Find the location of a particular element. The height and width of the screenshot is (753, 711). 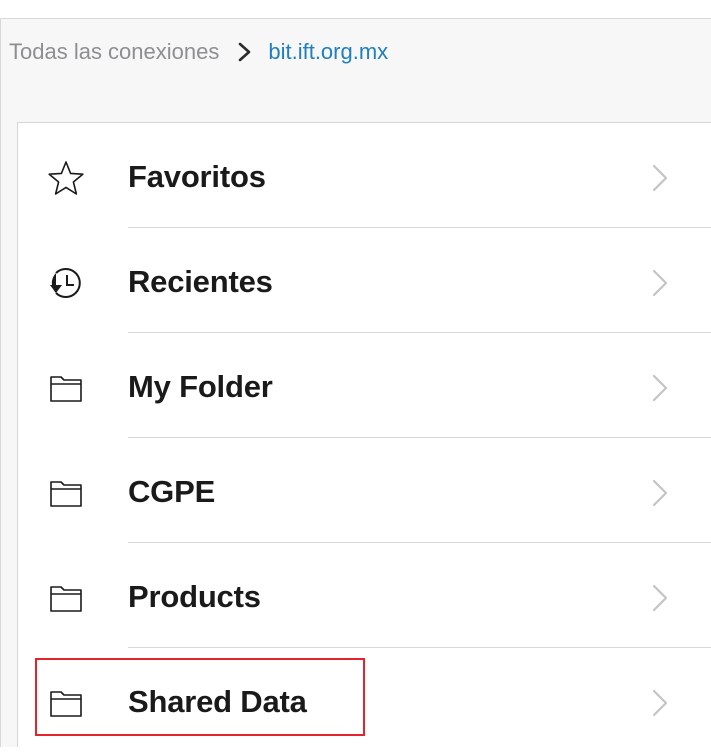

clock-history-icon is located at coordinates (65, 282).